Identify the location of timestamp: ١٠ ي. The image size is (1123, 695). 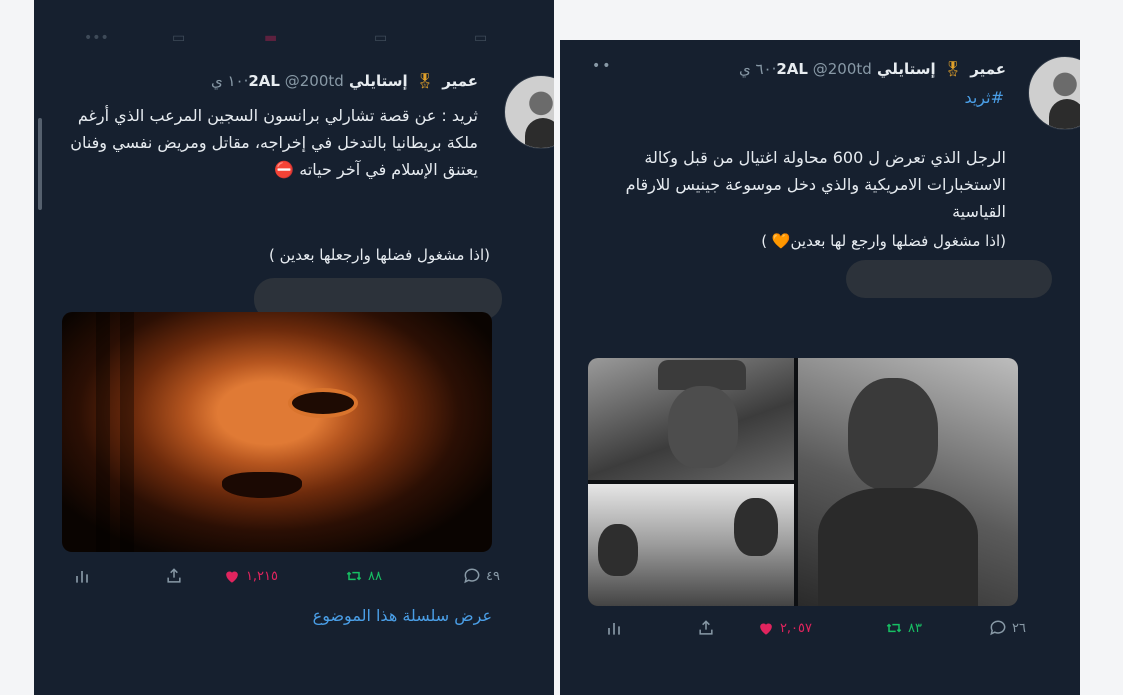
(227, 81).